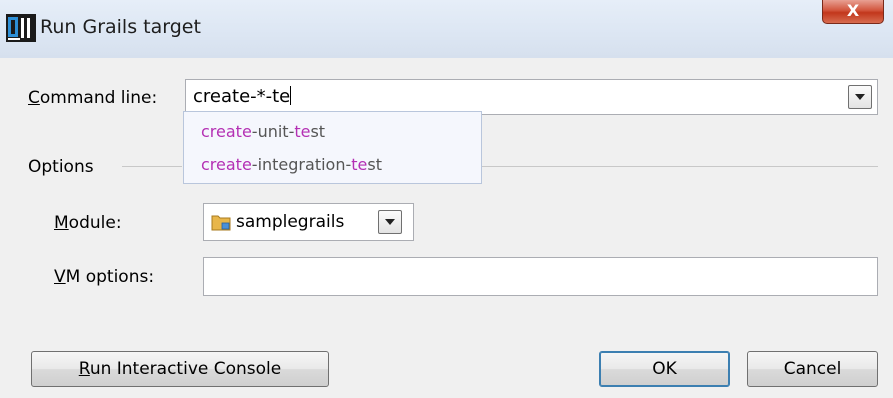 This screenshot has height=398, width=893. I want to click on intellij-idea-icon, so click(21, 28).